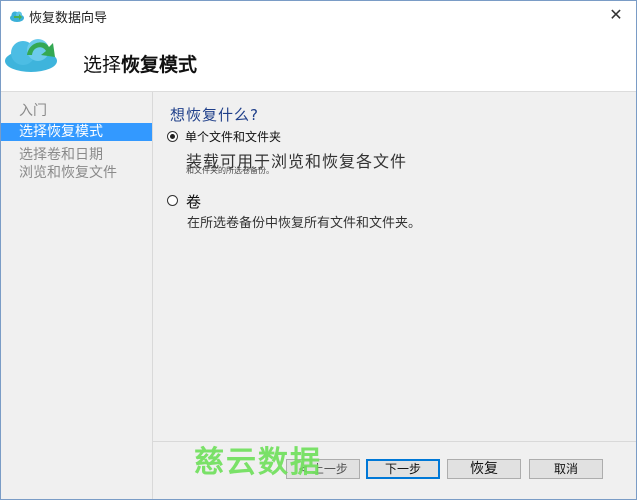 This screenshot has height=500, width=637. What do you see at coordinates (233, 136) in the screenshot?
I see `files-folders-label: 单个文件和文件夹` at bounding box center [233, 136].